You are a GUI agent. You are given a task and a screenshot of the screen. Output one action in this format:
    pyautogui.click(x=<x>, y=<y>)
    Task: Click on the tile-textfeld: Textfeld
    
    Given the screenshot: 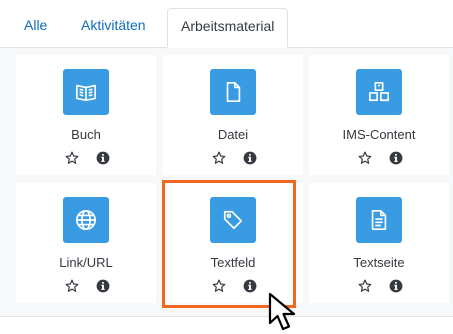 What is the action you would take?
    pyautogui.click(x=233, y=243)
    